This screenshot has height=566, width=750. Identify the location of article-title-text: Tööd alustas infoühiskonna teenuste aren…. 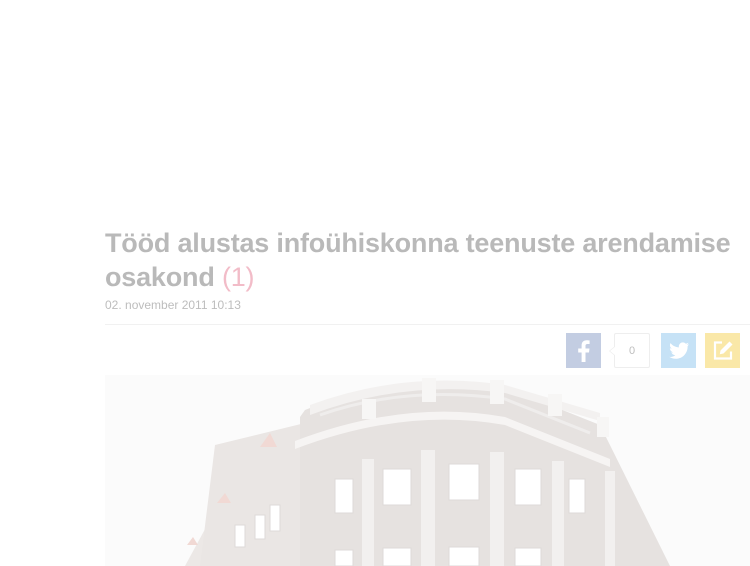
(418, 260).